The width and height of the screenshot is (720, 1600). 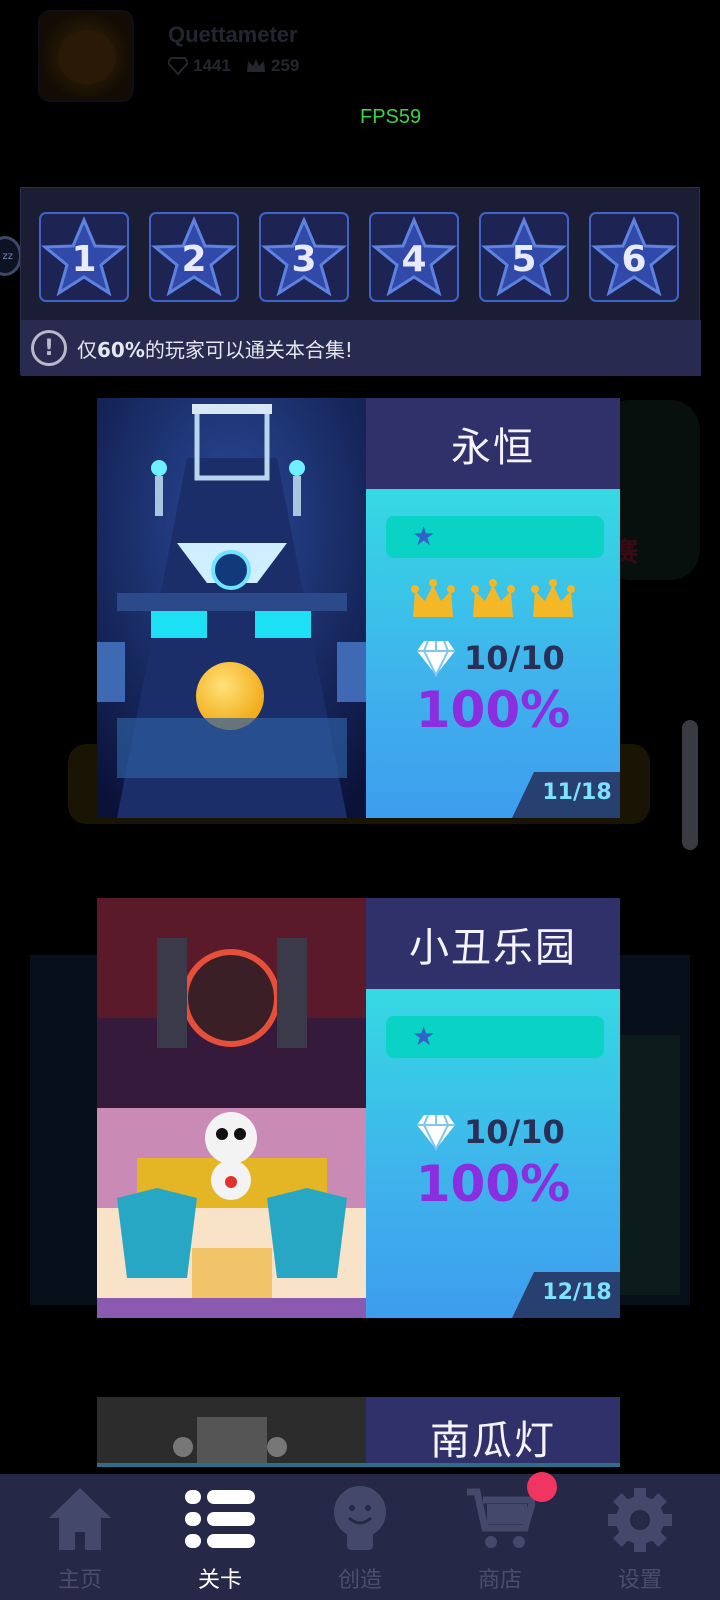 I want to click on star-level-button: 1, so click(x=84, y=257).